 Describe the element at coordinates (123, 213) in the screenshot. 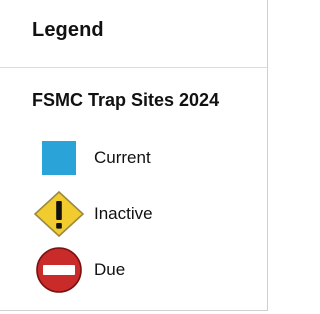

I see `legend-item-label: Inactive` at that location.